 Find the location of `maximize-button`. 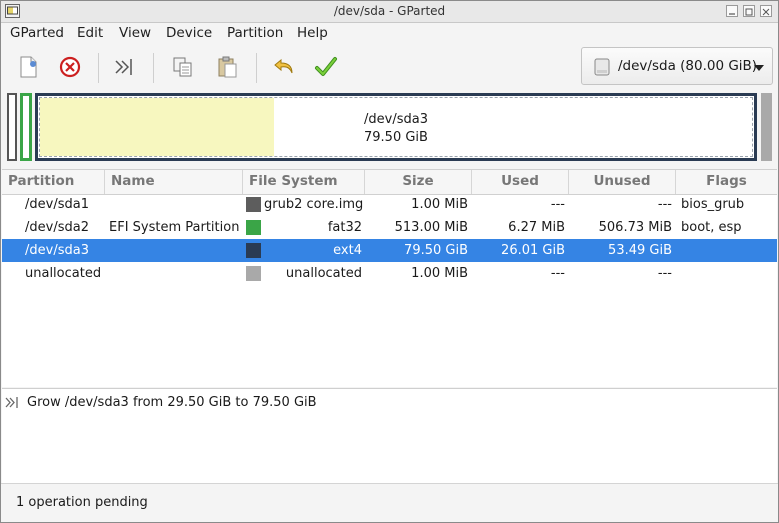

maximize-button is located at coordinates (749, 11).